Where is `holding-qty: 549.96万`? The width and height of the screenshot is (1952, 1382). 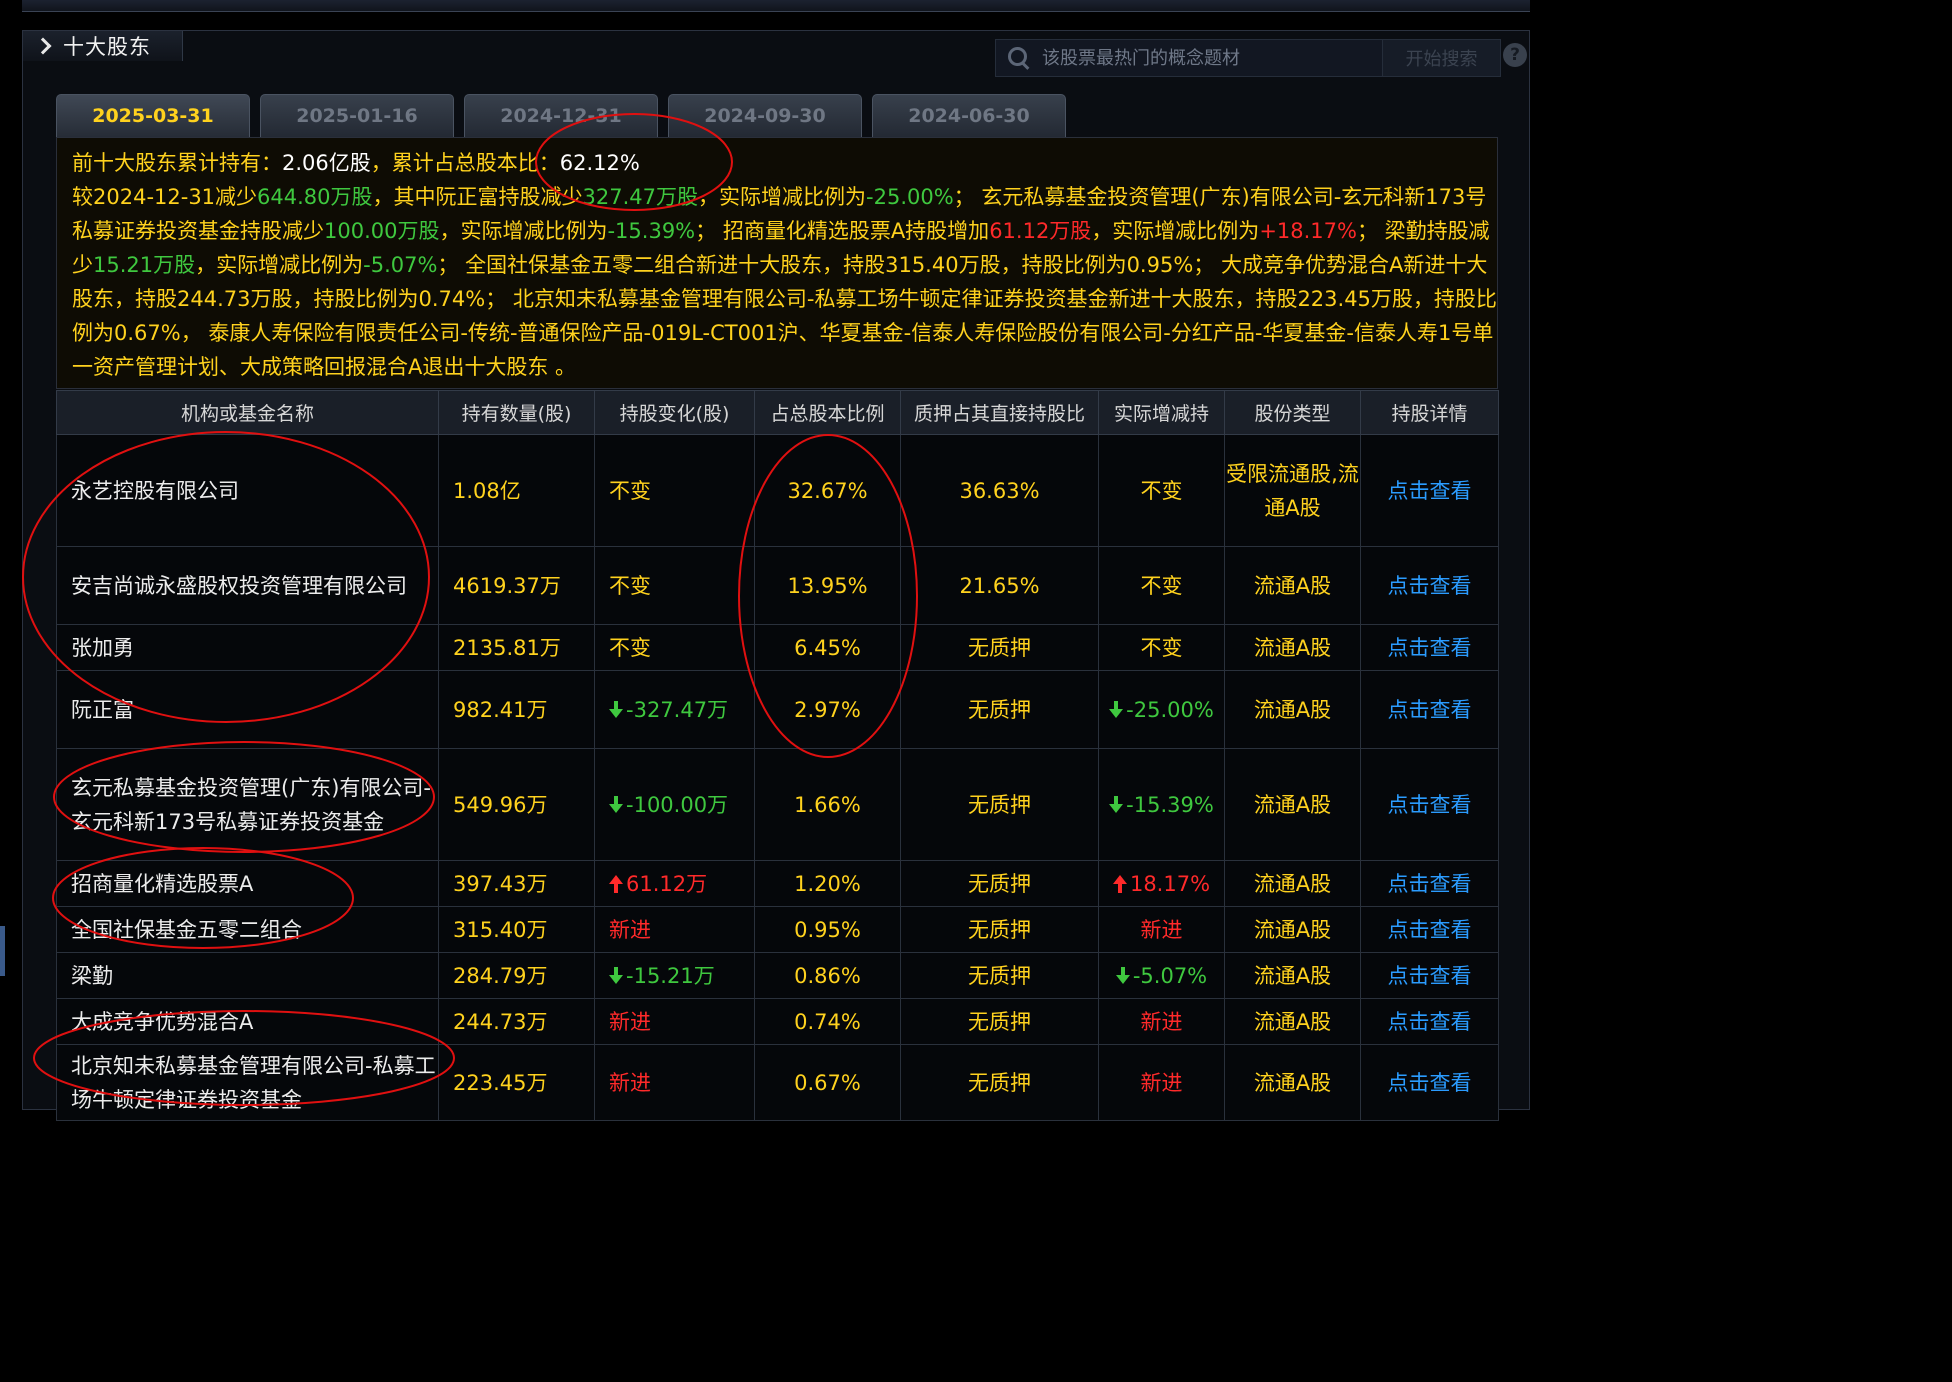 holding-qty: 549.96万 is located at coordinates (516, 804).